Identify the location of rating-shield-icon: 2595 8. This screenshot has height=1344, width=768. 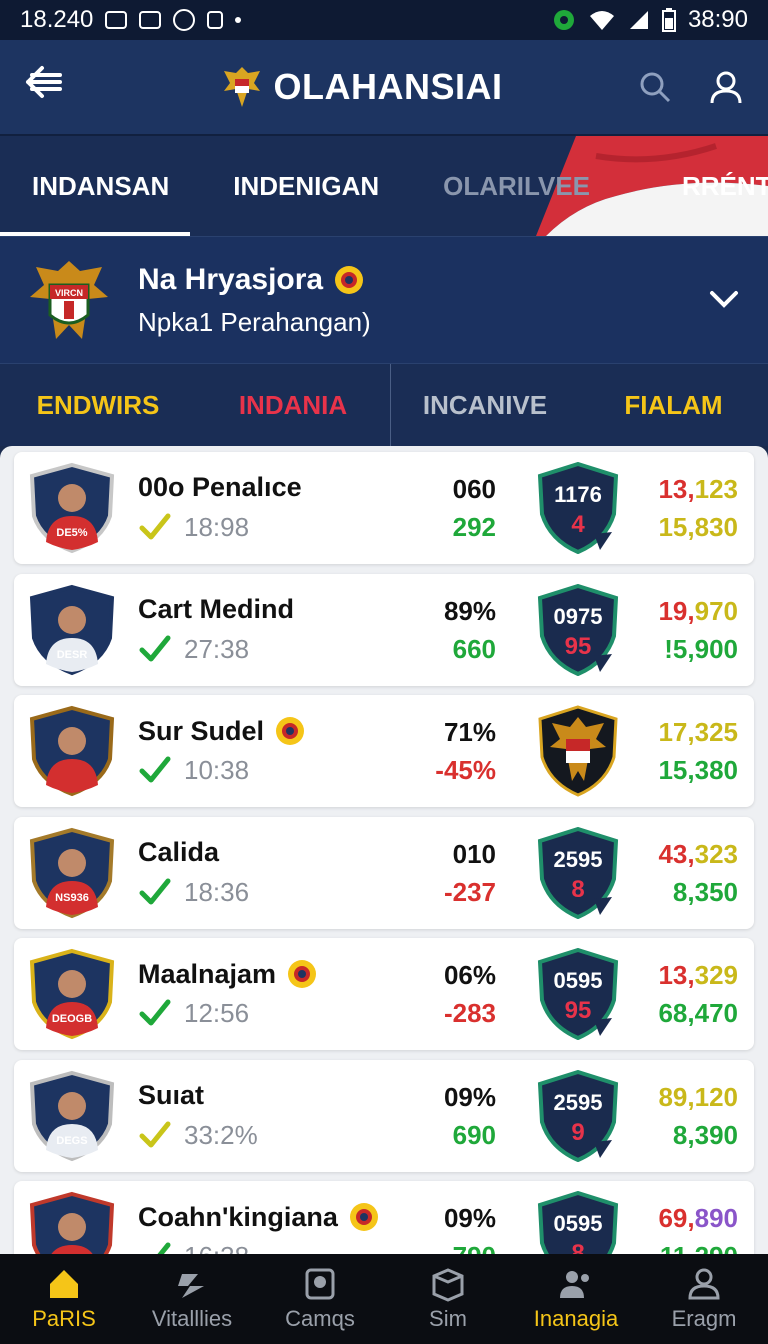
(578, 872).